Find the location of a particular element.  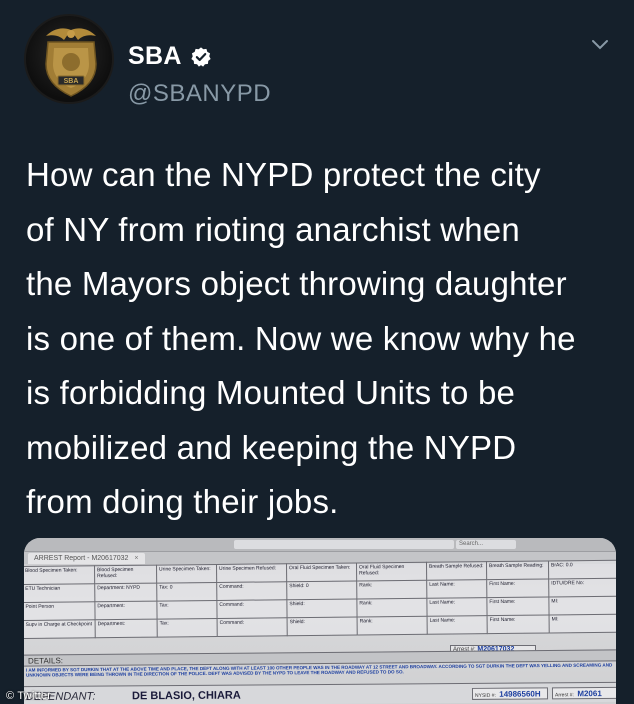

form-cell: IDTU/DRE No: is located at coordinates (582, 587).